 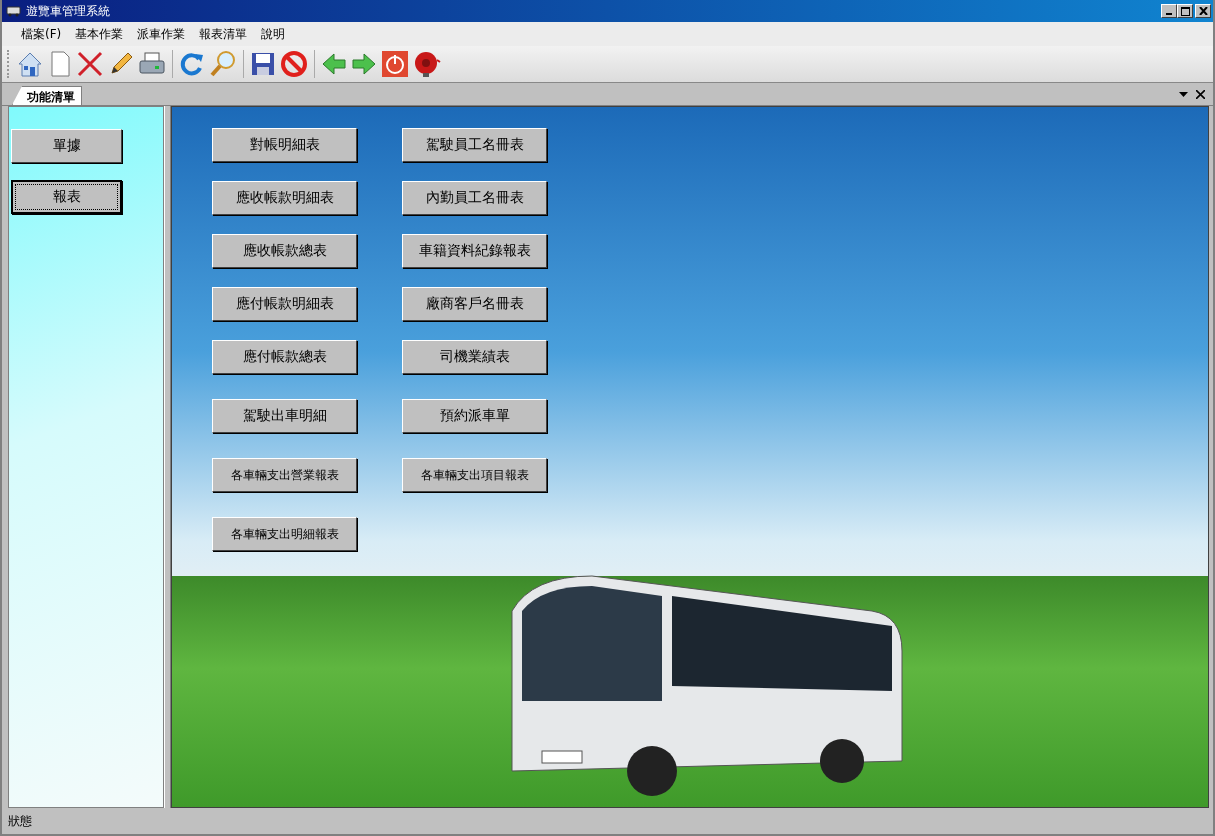 I want to click on tab: 功能清單, so click(x=47, y=95).